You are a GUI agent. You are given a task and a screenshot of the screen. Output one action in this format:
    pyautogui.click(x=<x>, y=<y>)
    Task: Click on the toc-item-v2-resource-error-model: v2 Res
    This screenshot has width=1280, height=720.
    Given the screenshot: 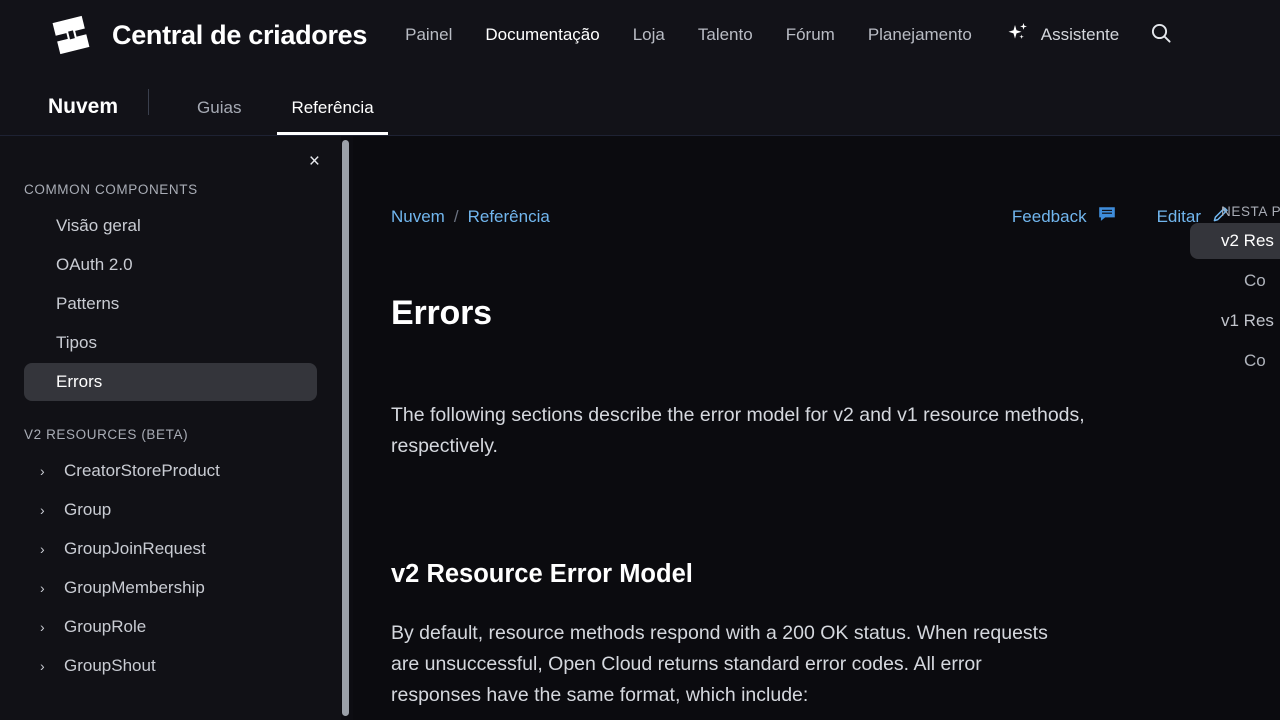 What is the action you would take?
    pyautogui.click(x=1235, y=241)
    